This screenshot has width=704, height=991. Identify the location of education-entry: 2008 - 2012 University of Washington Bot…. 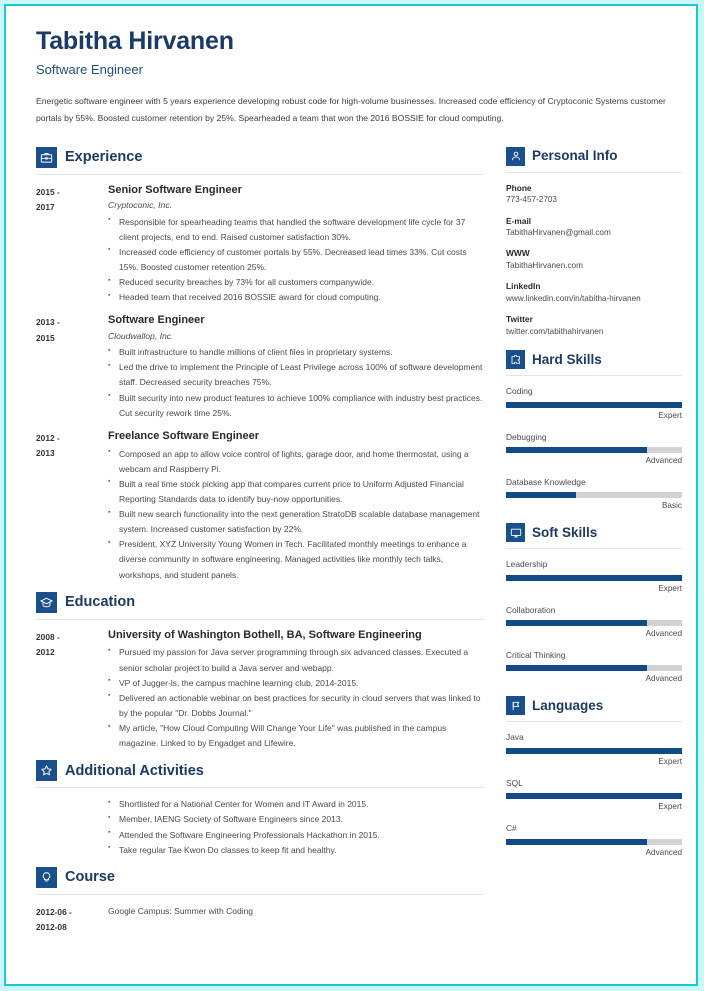
(260, 690).